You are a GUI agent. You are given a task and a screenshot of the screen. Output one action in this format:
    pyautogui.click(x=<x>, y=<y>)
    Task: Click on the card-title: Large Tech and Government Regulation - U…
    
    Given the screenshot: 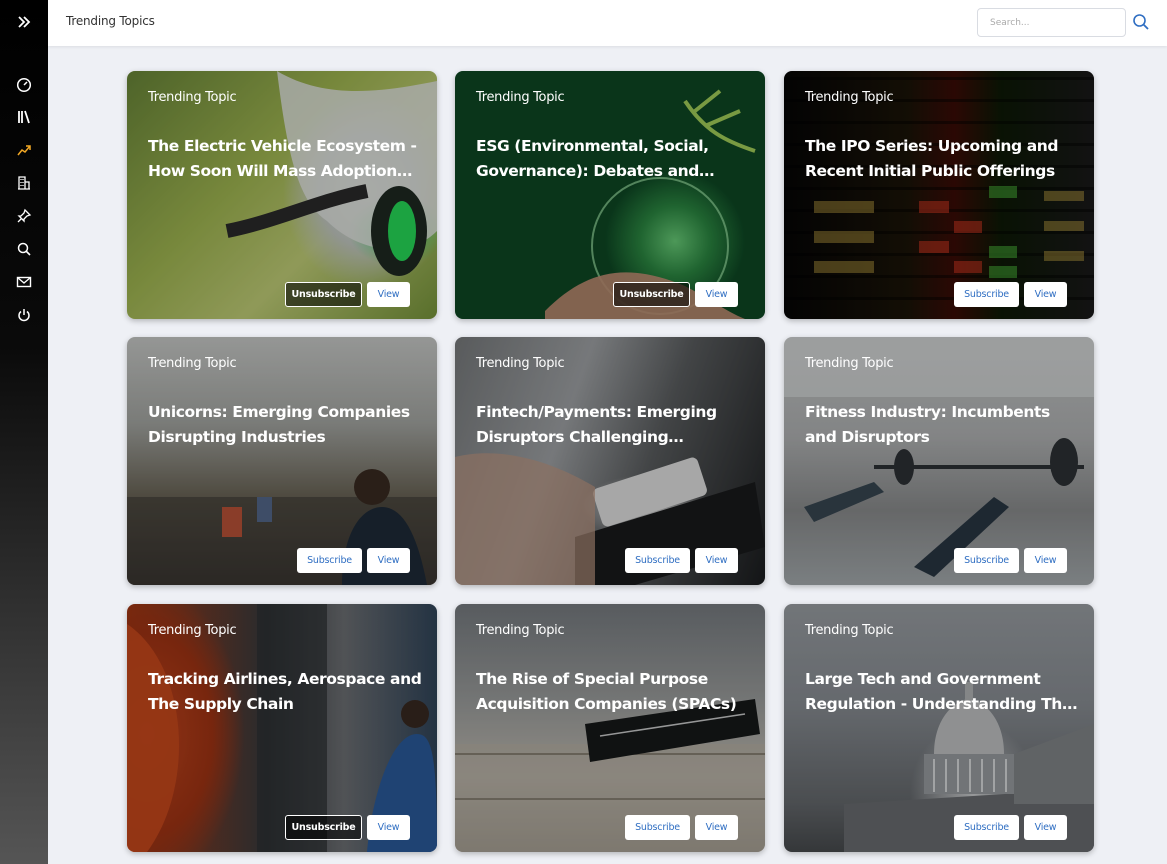 What is the action you would take?
    pyautogui.click(x=939, y=691)
    